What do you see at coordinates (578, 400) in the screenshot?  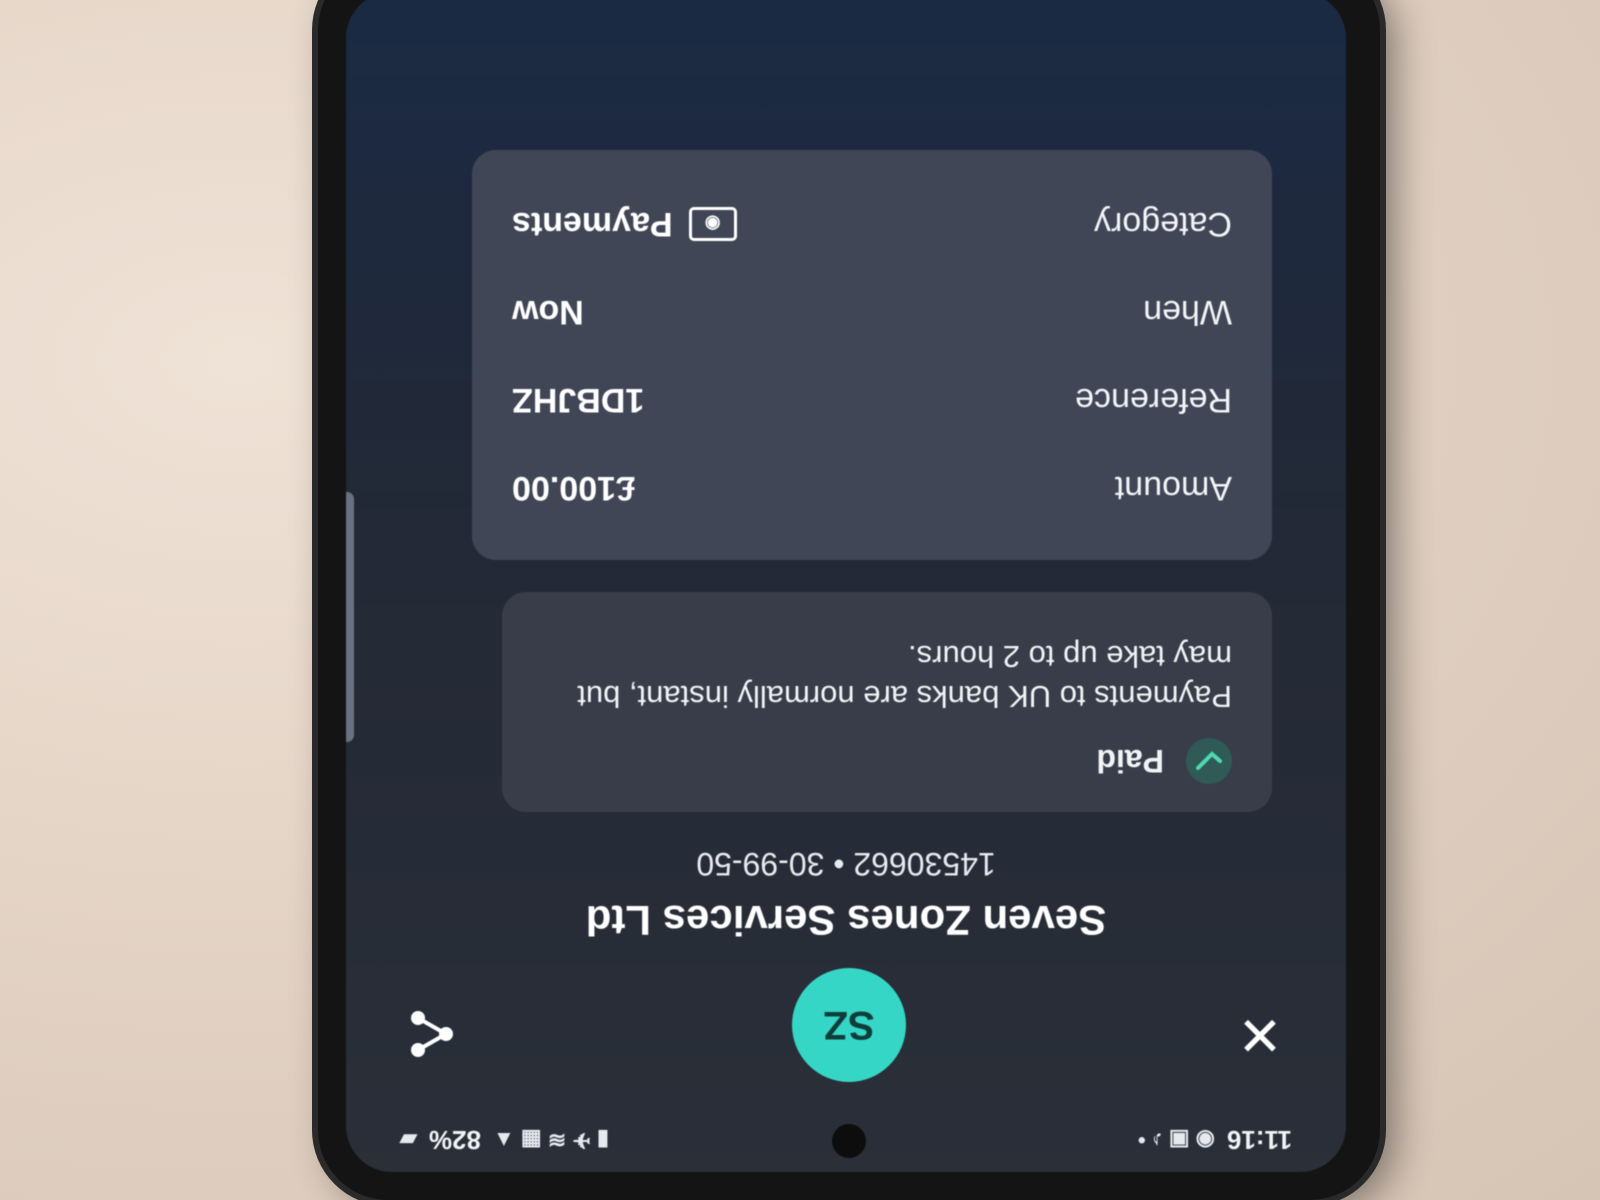 I see `detail-value-reference: 1DBJHZ` at bounding box center [578, 400].